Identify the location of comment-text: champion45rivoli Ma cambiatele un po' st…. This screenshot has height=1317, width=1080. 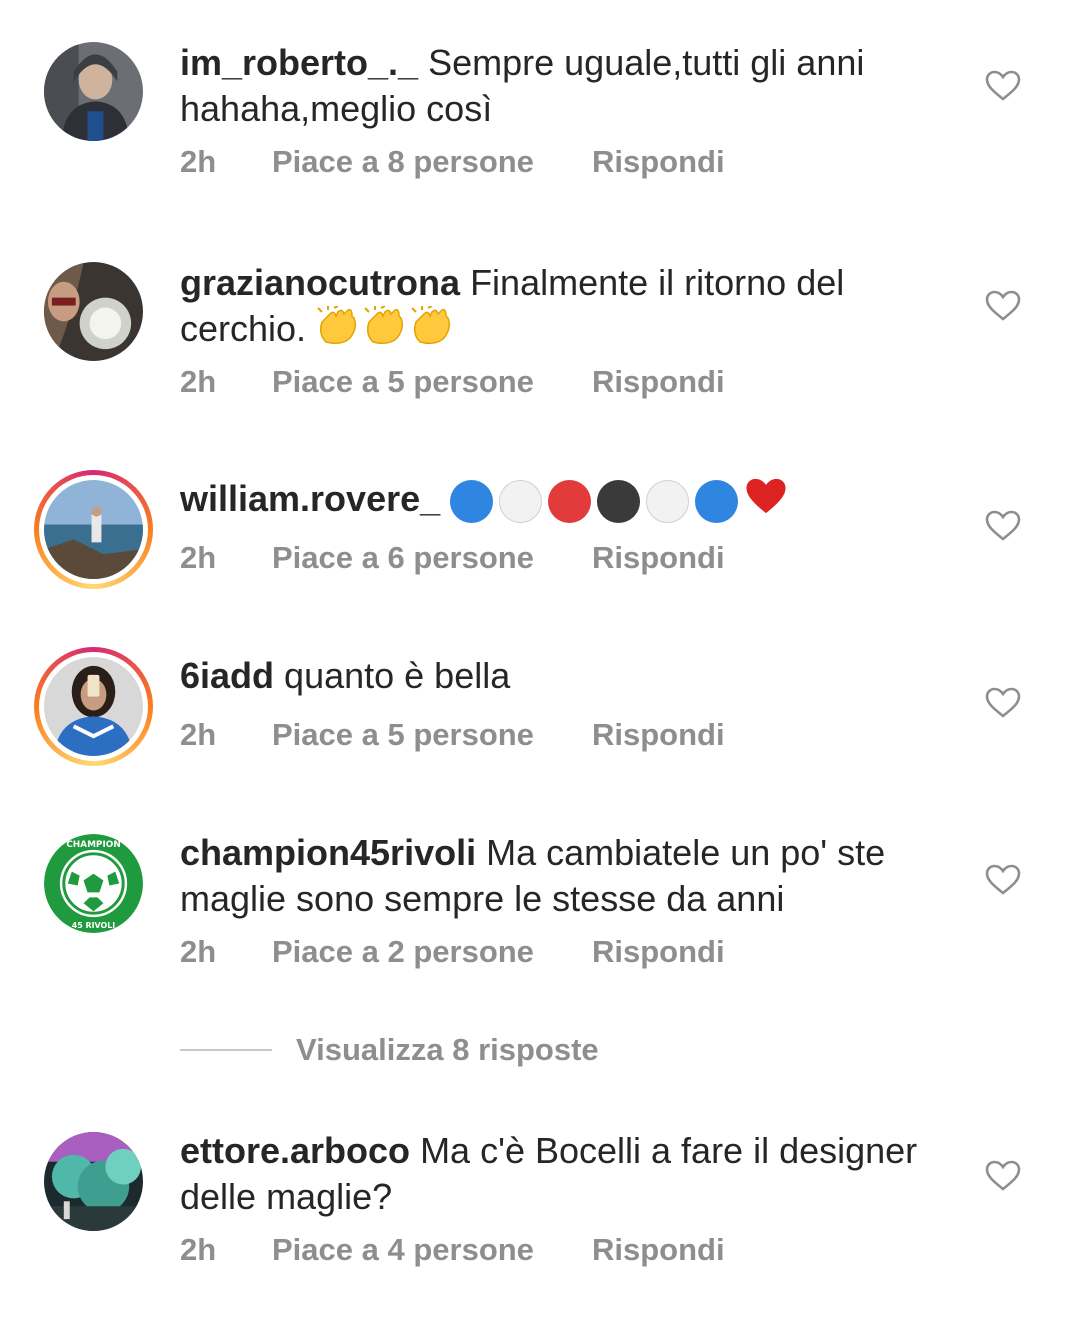
(560, 876).